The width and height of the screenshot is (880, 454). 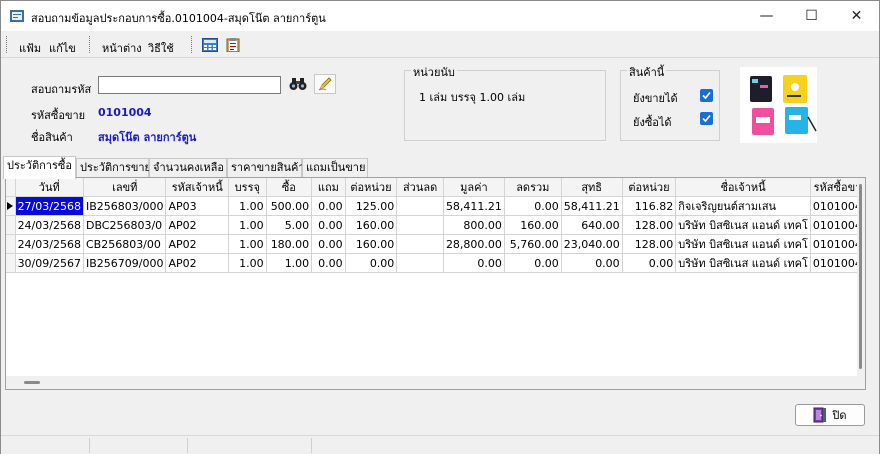 I want to click on vertical-scroll-thumb, so click(x=860, y=276).